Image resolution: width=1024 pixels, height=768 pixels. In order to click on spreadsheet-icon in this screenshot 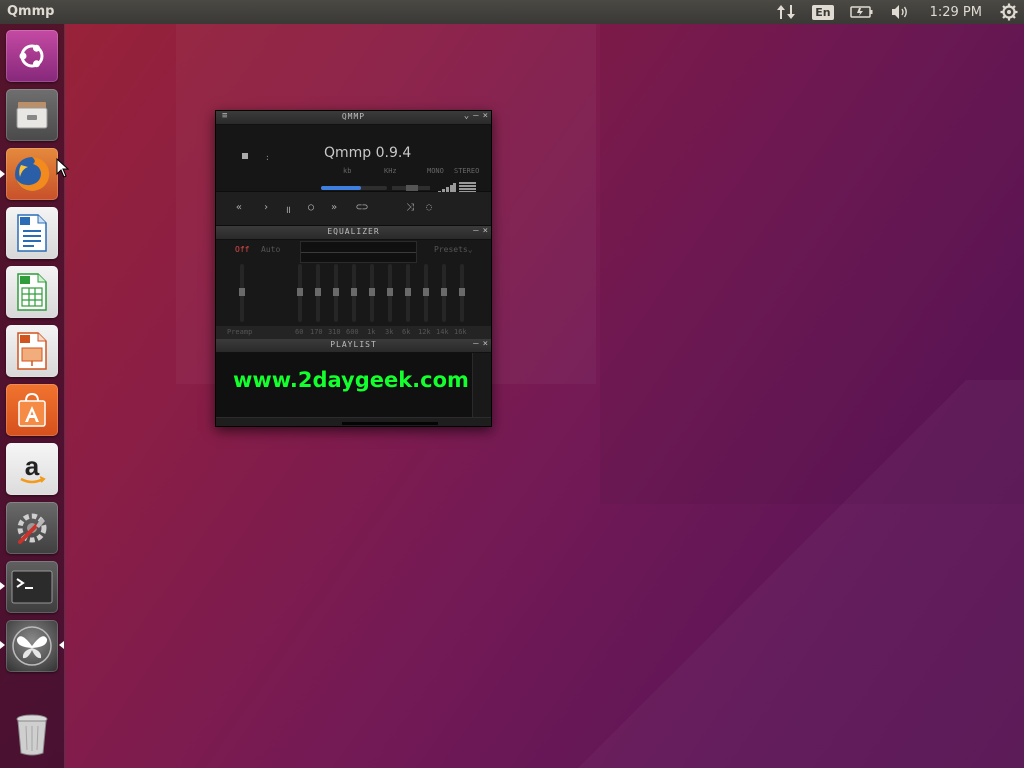, I will do `click(32, 292)`.